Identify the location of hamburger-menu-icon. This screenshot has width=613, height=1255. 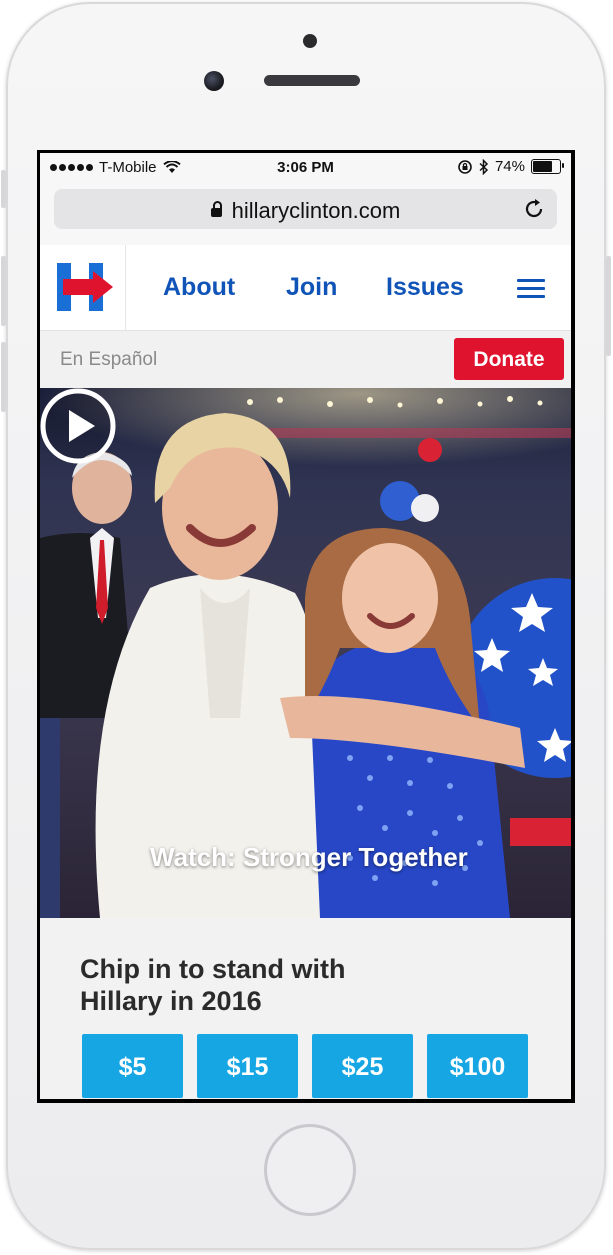
(531, 289).